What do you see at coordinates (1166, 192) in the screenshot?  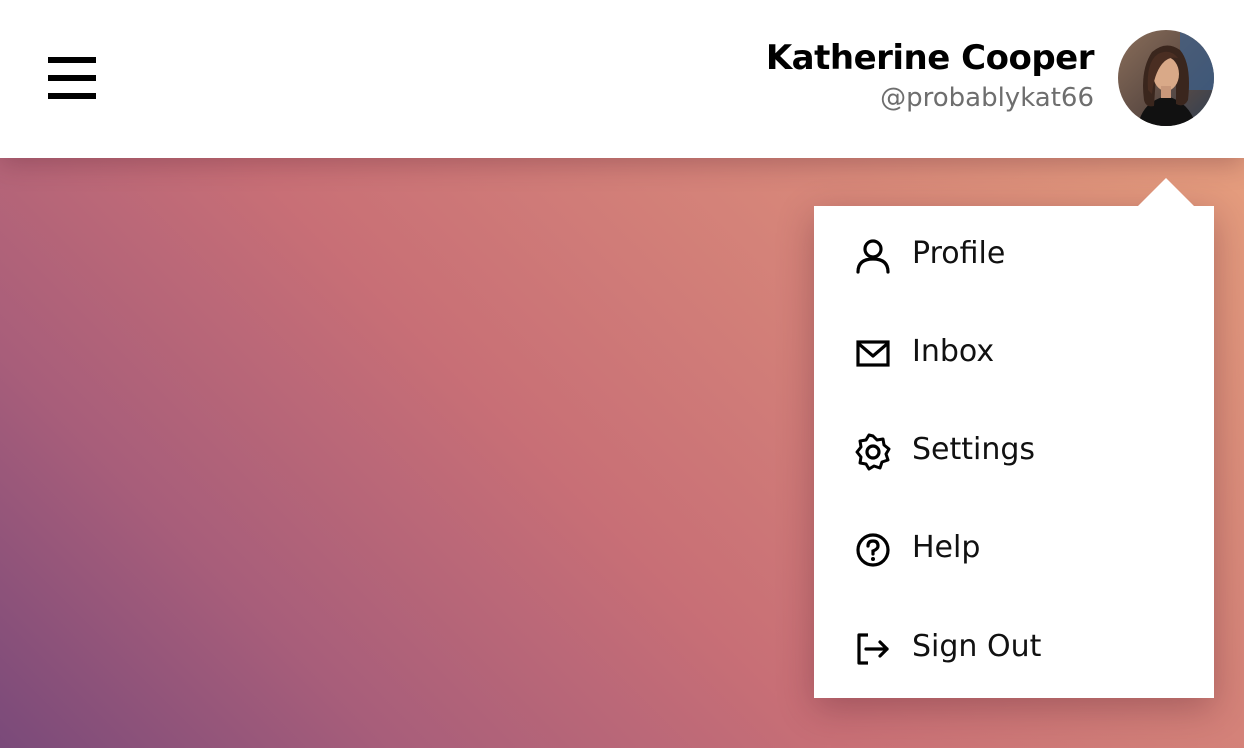 I see `dropdown-caret` at bounding box center [1166, 192].